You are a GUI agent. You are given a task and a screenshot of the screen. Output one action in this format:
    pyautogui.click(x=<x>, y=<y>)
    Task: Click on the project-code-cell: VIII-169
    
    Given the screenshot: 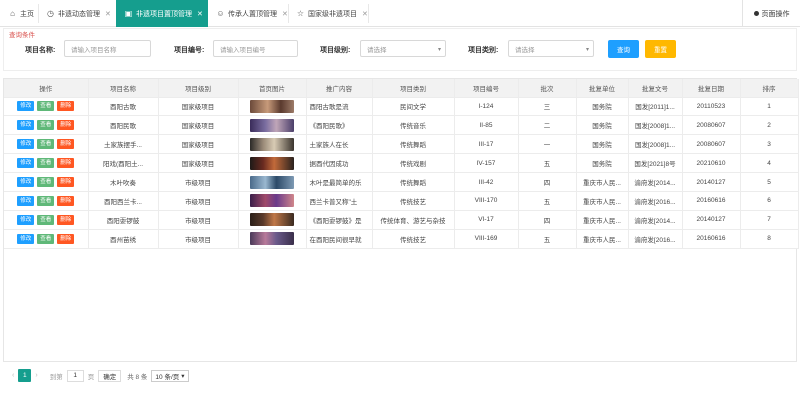 What is the action you would take?
    pyautogui.click(x=486, y=239)
    